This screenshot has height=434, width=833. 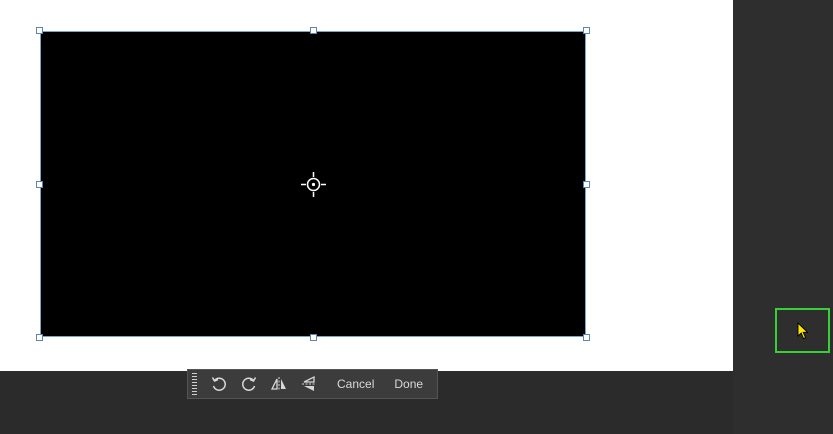 What do you see at coordinates (313, 184) in the screenshot?
I see `crosshair-icon` at bounding box center [313, 184].